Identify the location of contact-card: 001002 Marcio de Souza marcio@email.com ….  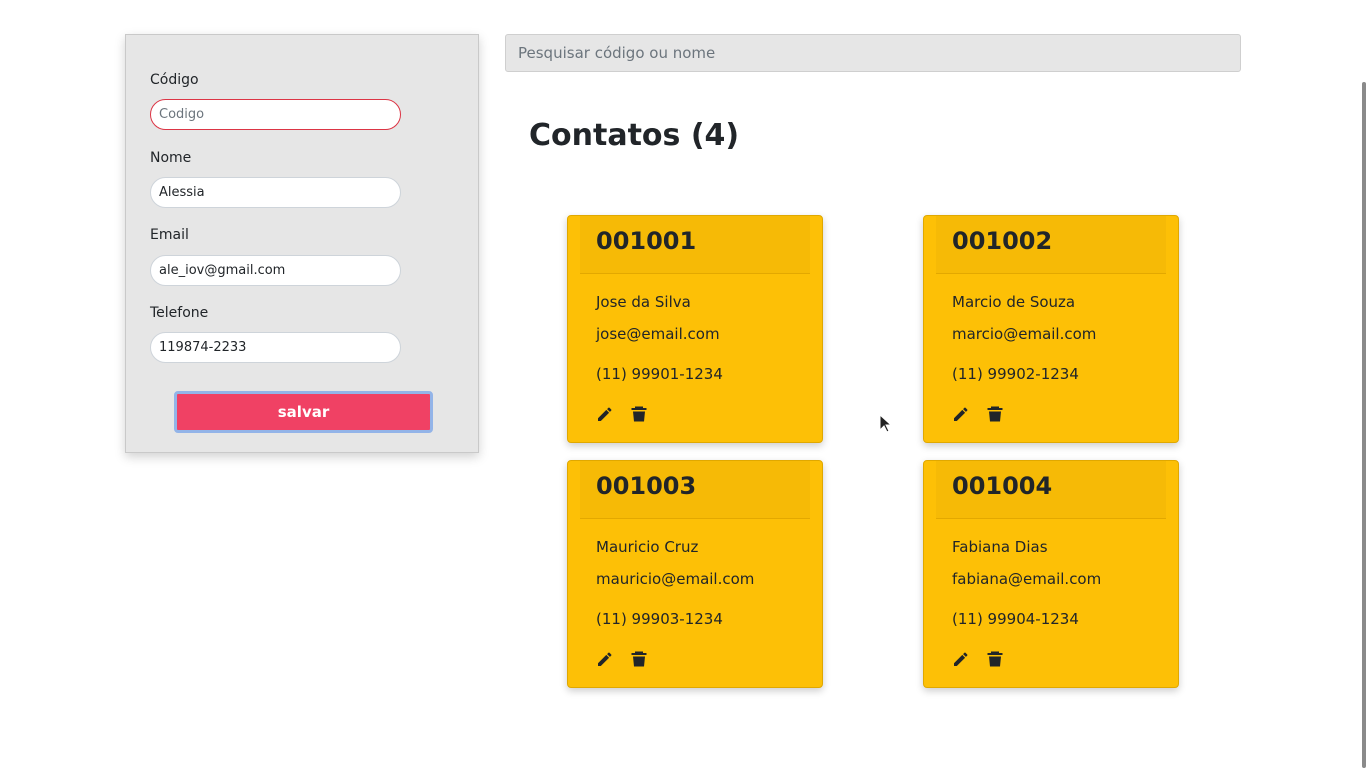
(1051, 329).